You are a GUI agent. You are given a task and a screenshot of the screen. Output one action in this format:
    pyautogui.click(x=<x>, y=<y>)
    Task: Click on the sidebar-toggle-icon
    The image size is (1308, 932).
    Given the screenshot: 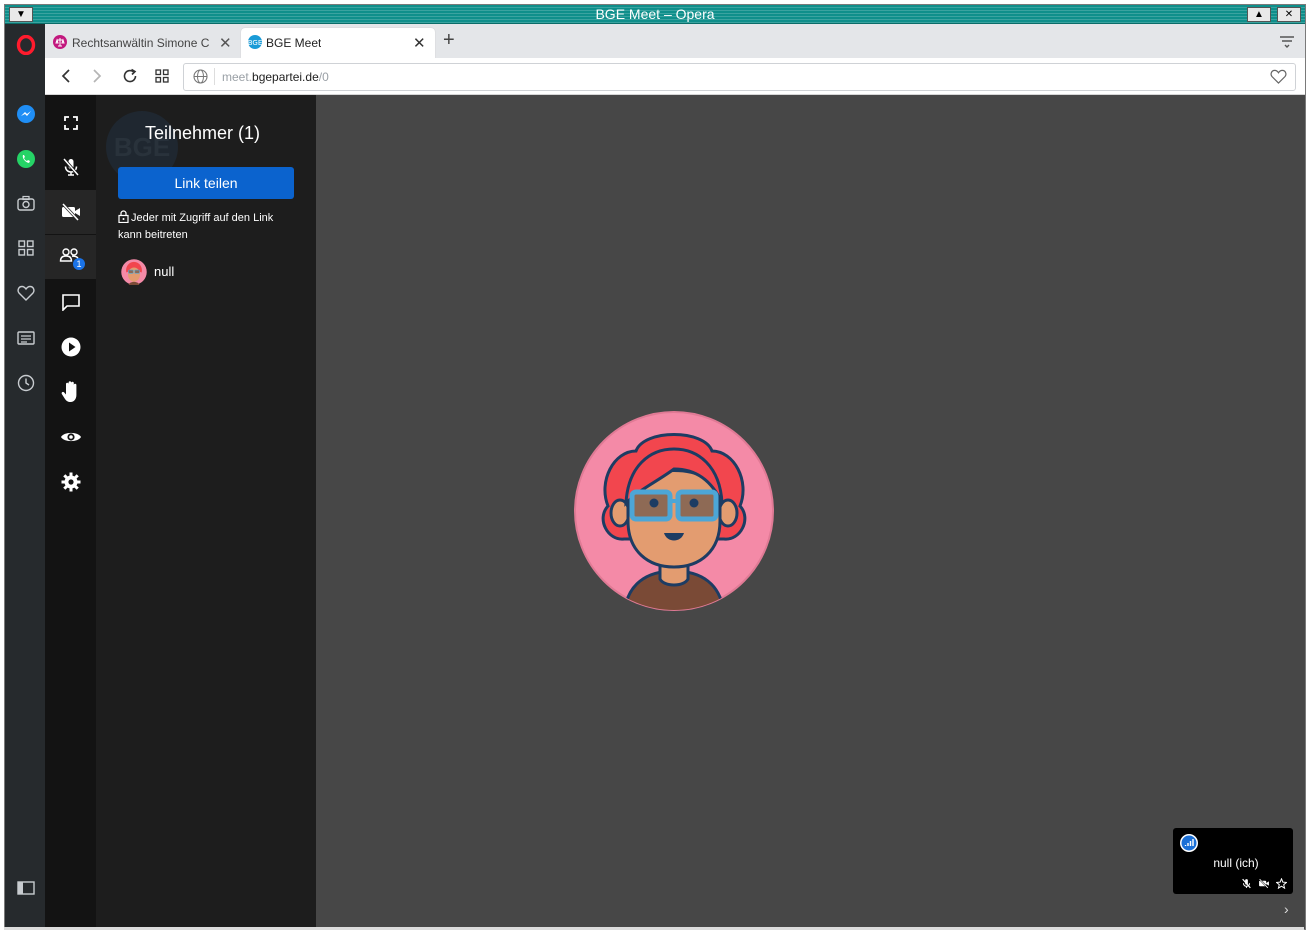 What is the action you would take?
    pyautogui.click(x=26, y=888)
    